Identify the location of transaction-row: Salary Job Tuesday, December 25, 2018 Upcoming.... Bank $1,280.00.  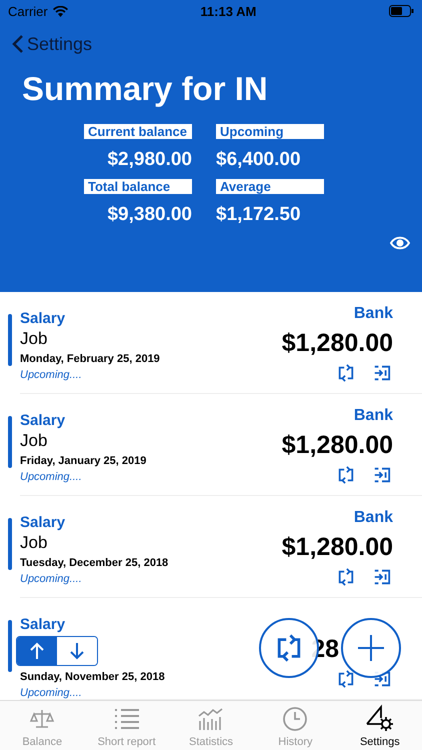
(221, 547).